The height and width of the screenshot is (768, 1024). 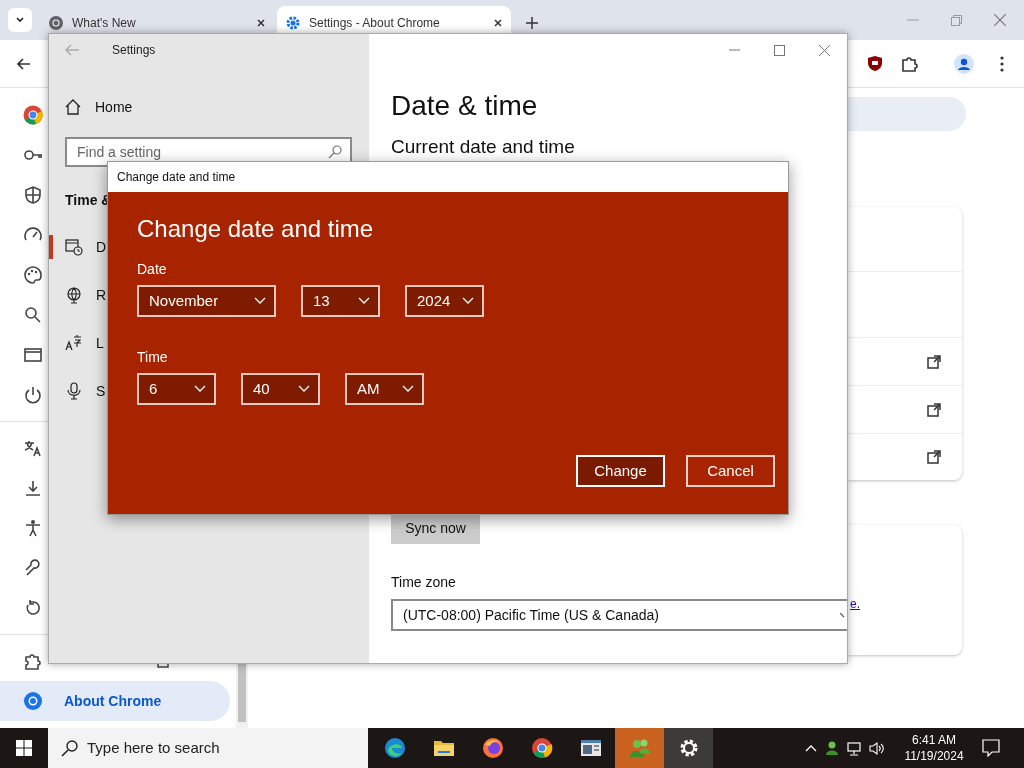 I want to click on window-title: Change date and time, so click(x=176, y=177).